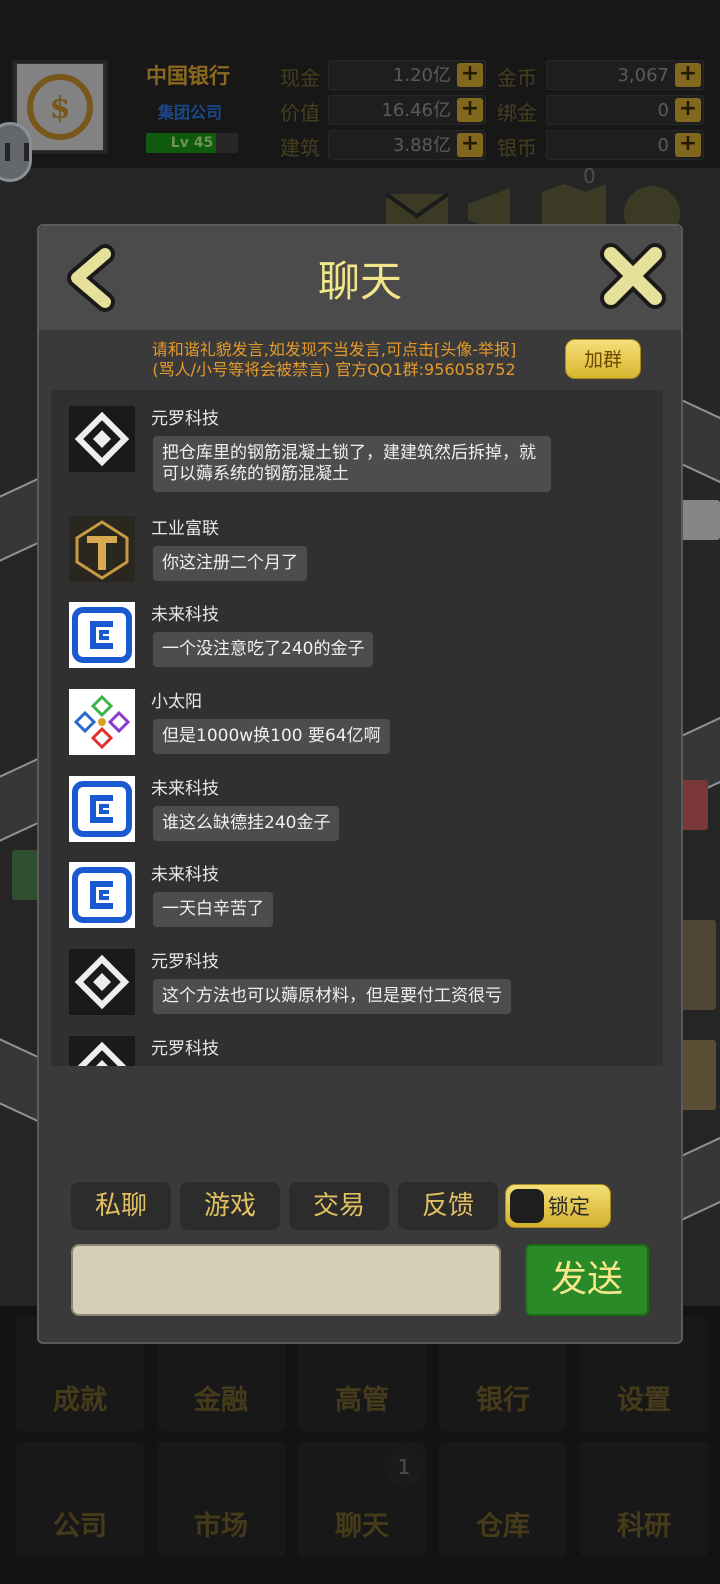 This screenshot has width=720, height=1584. I want to click on chat-message: 未来科技 一天白辛苦了, so click(359, 905).